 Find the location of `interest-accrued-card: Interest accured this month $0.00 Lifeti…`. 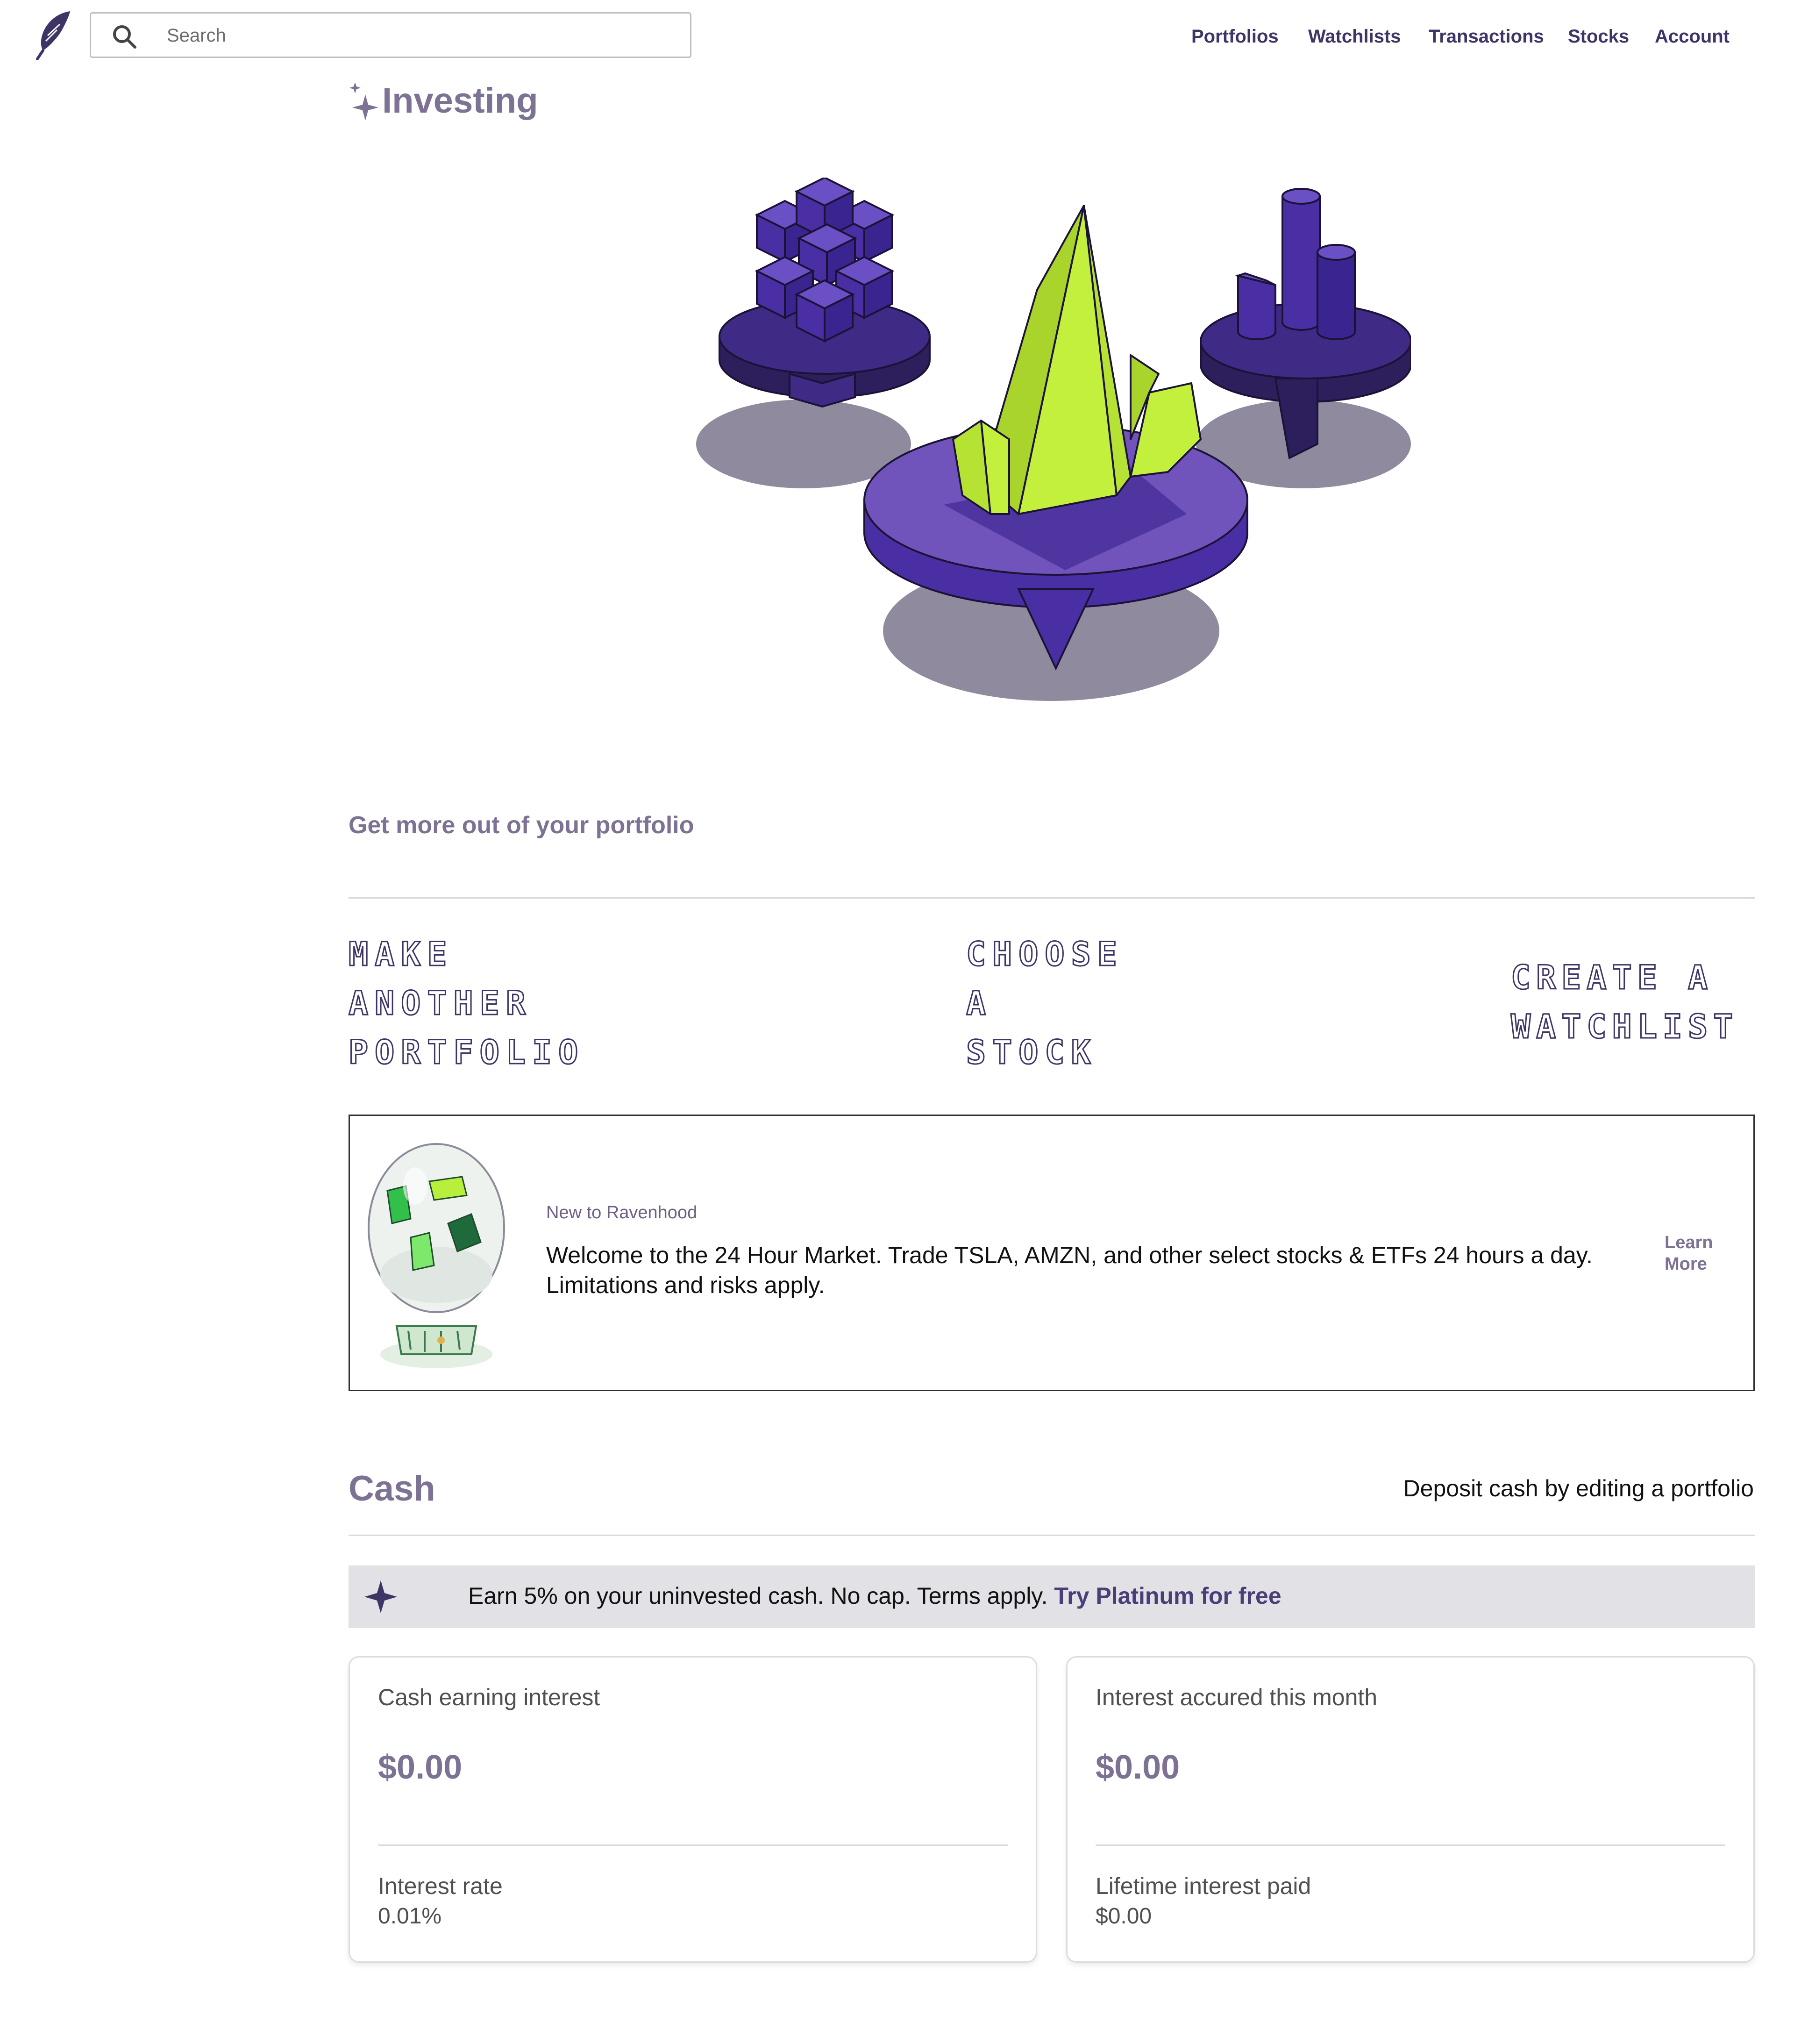

interest-accrued-card: Interest accured this month $0.00 Lifeti… is located at coordinates (1410, 1809).